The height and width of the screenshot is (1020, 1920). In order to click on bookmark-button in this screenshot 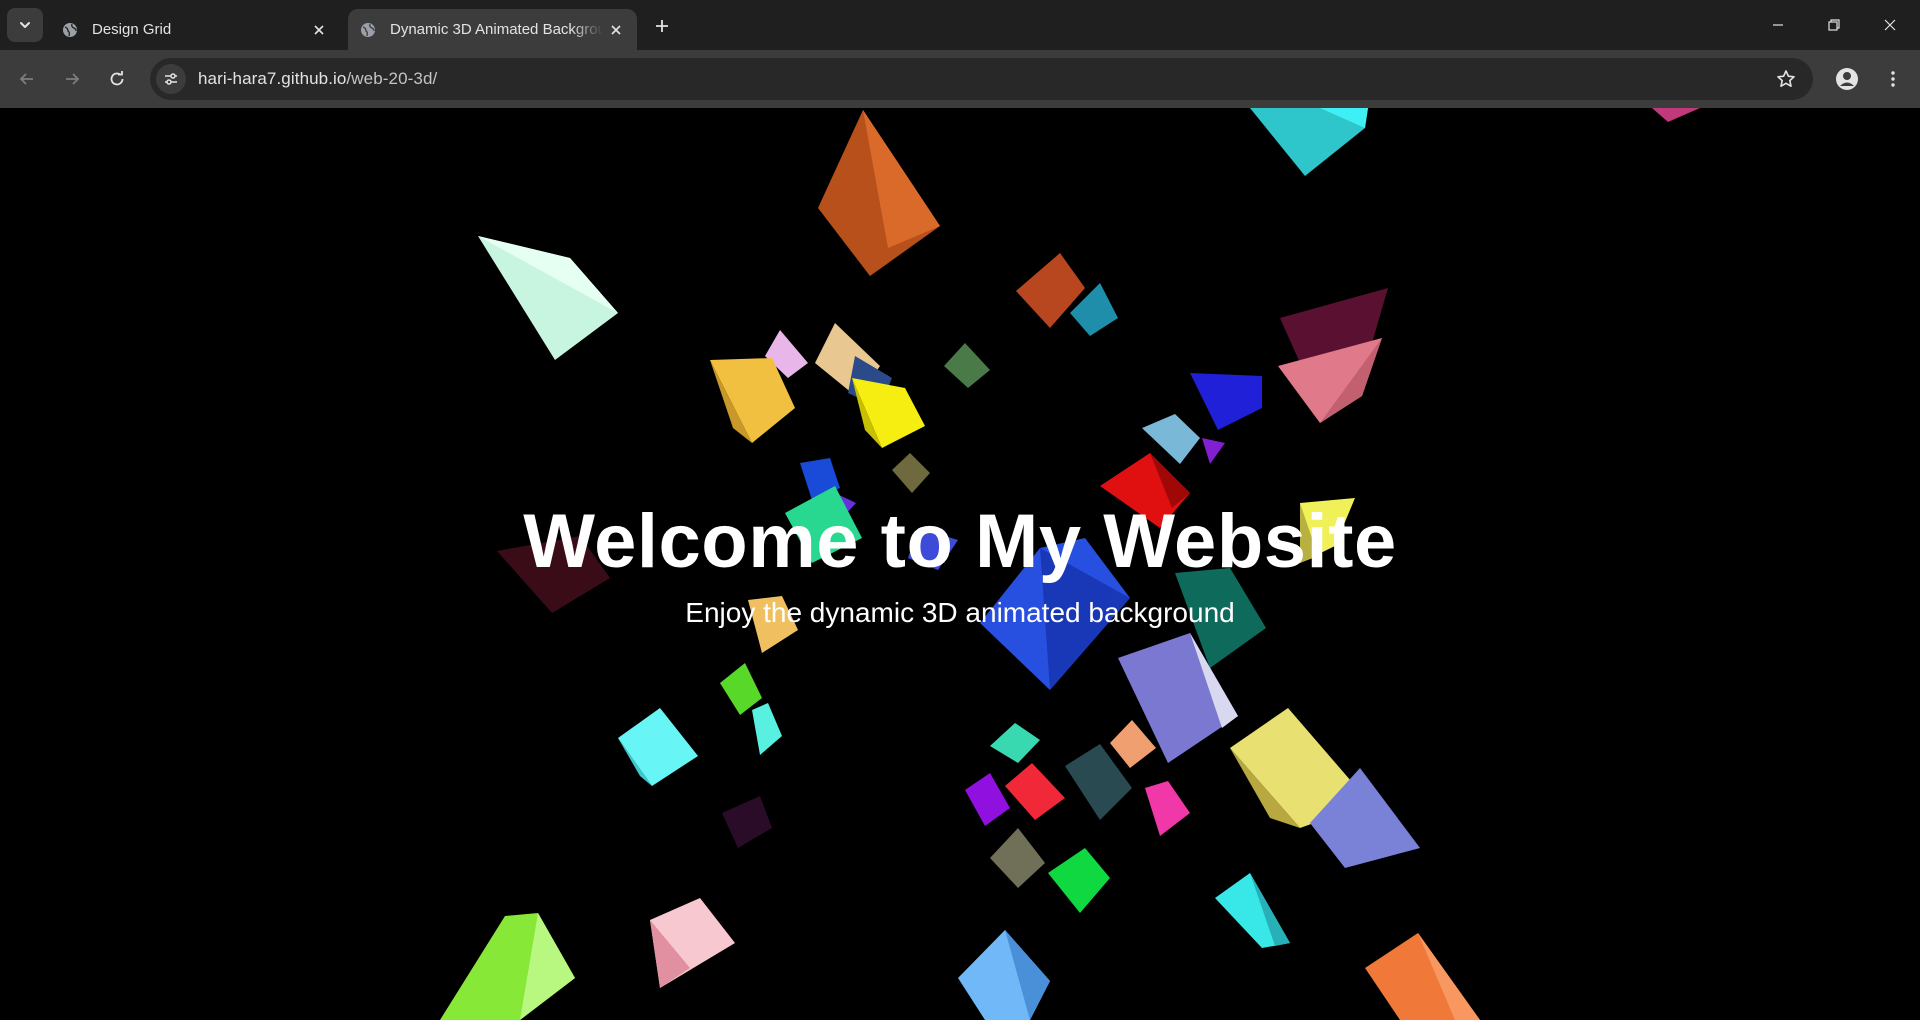, I will do `click(1786, 79)`.